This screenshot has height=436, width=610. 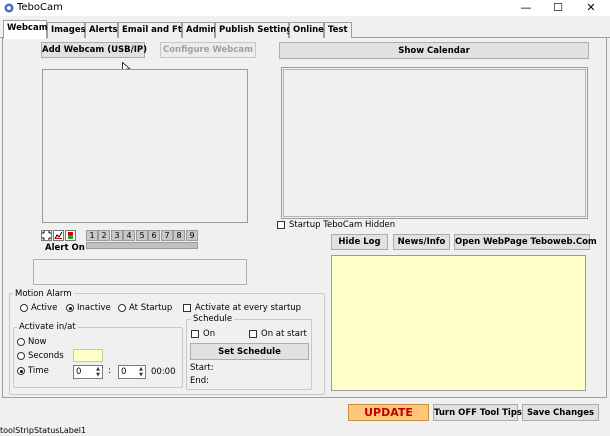 What do you see at coordinates (167, 235) in the screenshot?
I see `camera-slot-7: 7` at bounding box center [167, 235].